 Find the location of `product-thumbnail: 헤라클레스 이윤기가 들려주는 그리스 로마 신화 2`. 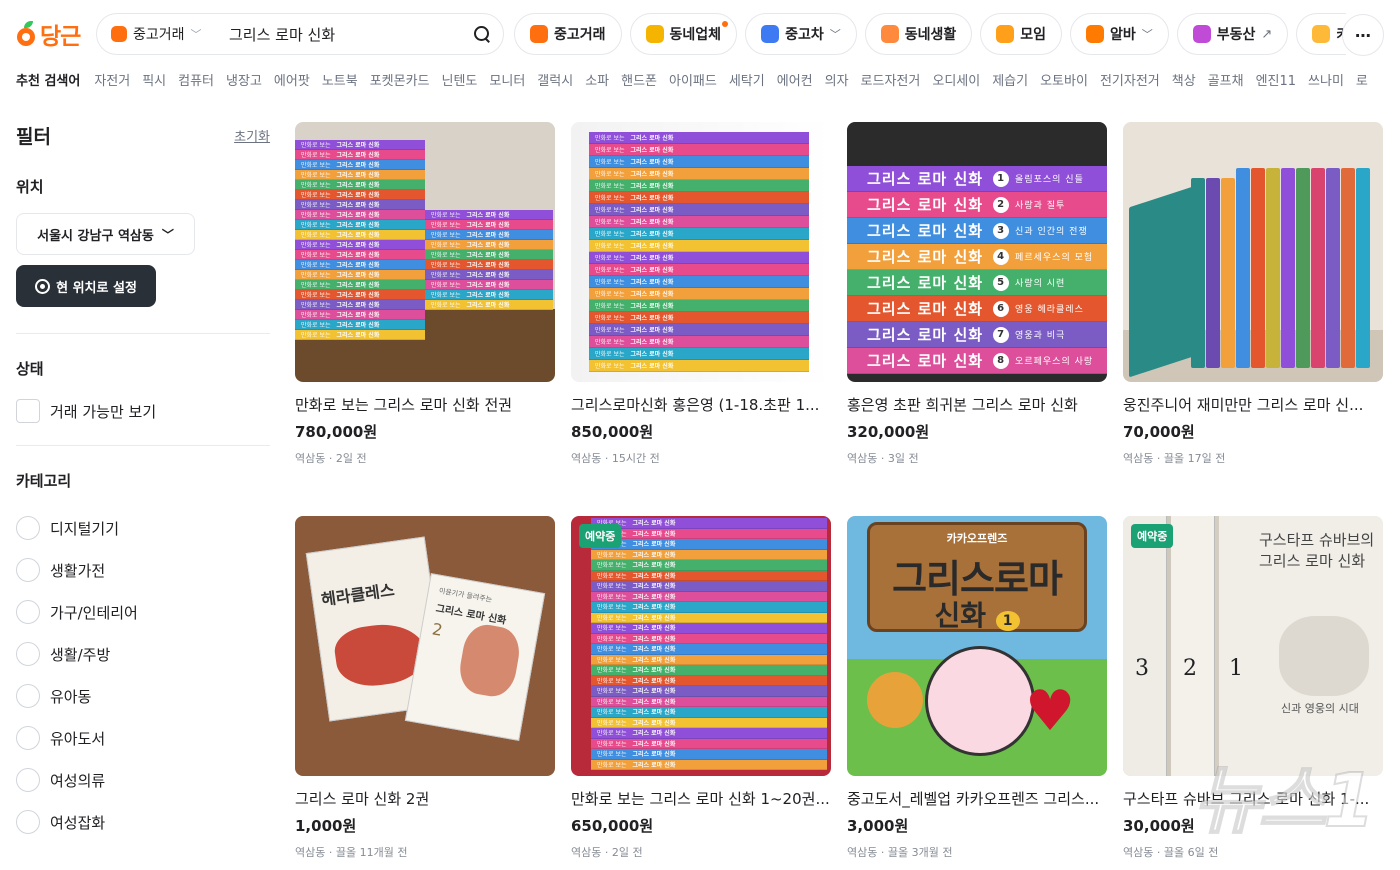

product-thumbnail: 헤라클레스 이윤기가 들려주는 그리스 로마 신화 2 is located at coordinates (425, 646).